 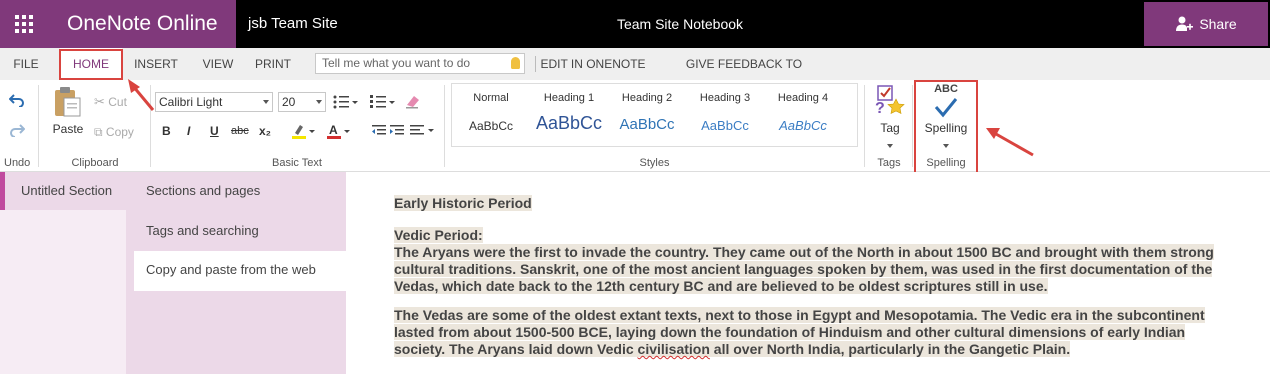 I want to click on app-launcher-button, so click(x=24, y=24).